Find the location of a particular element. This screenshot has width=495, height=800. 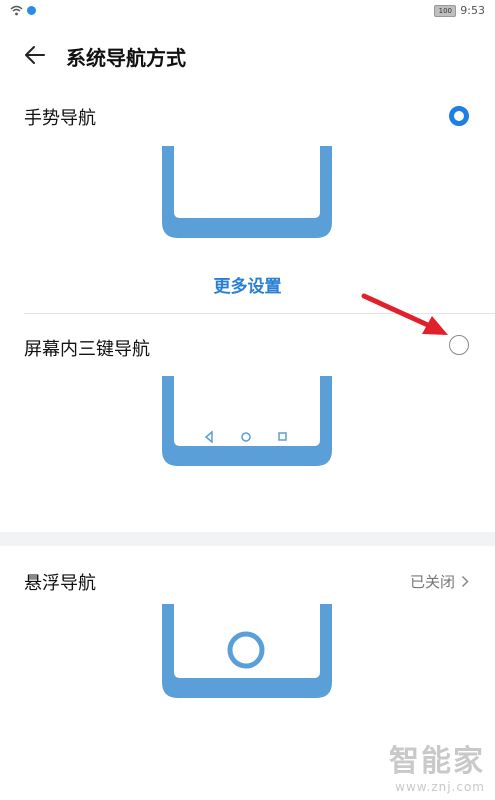

status-right: 100 9:53 is located at coordinates (459, 10).